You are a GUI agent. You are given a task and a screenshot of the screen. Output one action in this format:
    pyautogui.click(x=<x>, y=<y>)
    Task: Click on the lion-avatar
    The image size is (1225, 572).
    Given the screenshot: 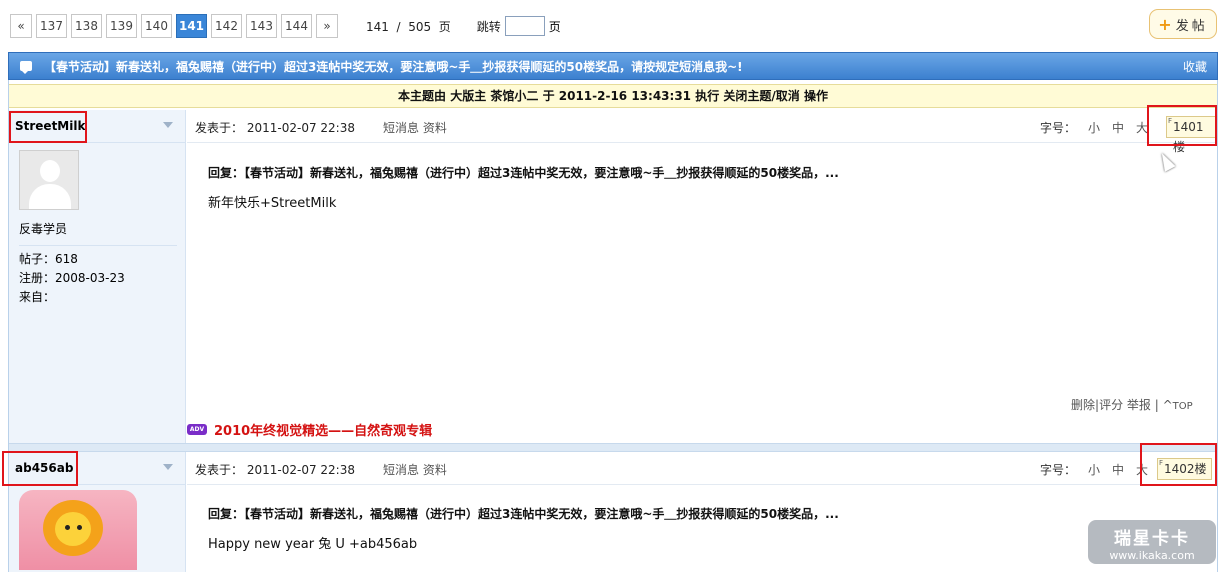 What is the action you would take?
    pyautogui.click(x=78, y=530)
    